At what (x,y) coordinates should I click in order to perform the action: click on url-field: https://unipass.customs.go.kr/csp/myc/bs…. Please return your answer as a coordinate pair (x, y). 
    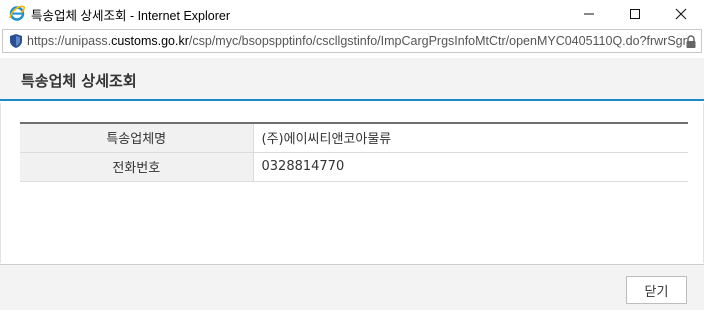
    Looking at the image, I should click on (352, 41).